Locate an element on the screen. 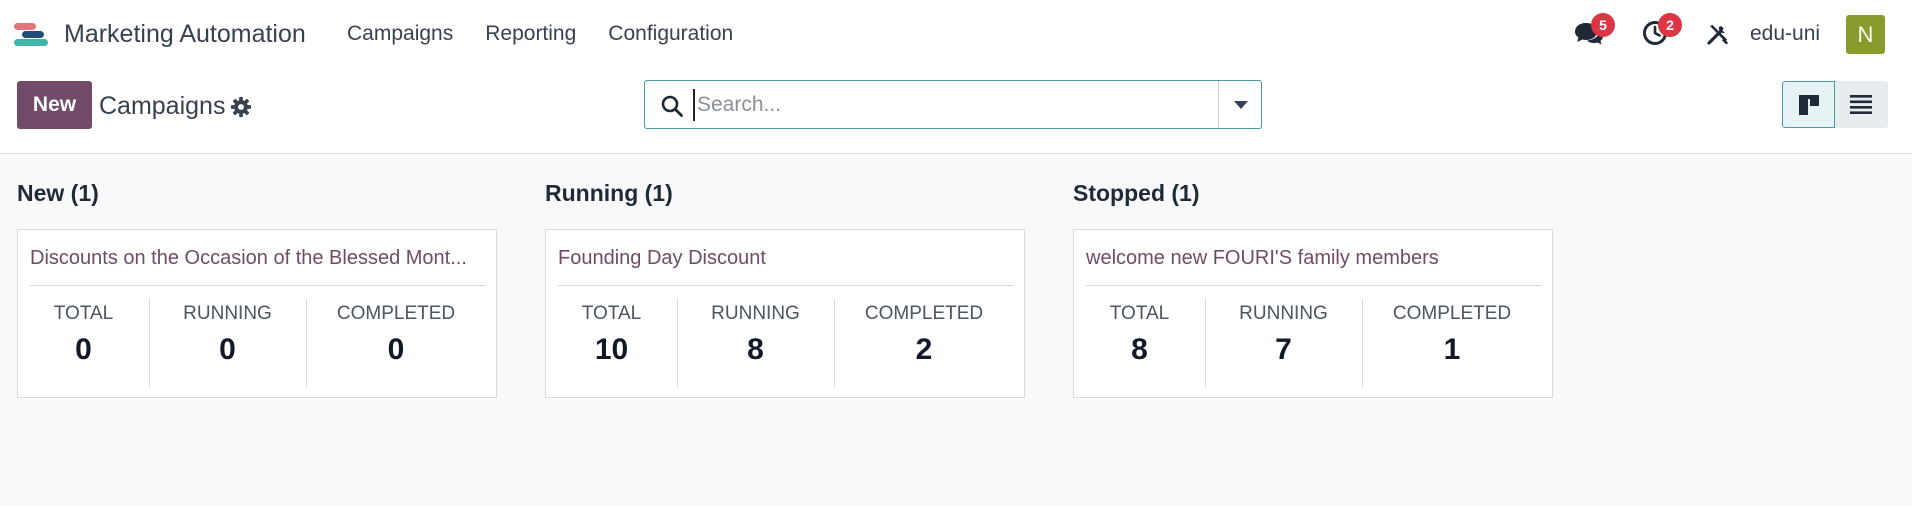 This screenshot has width=1912, height=506. column-title: Running (1) is located at coordinates (609, 193).